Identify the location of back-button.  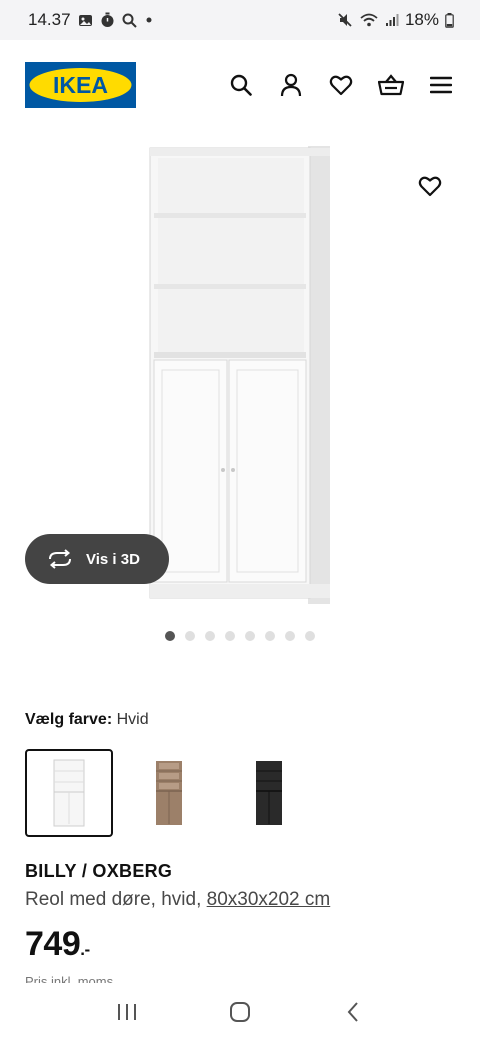
(353, 1012).